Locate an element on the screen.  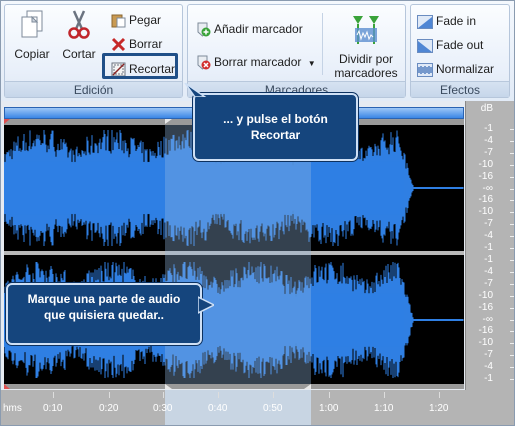
markers-separator is located at coordinates (322, 44).